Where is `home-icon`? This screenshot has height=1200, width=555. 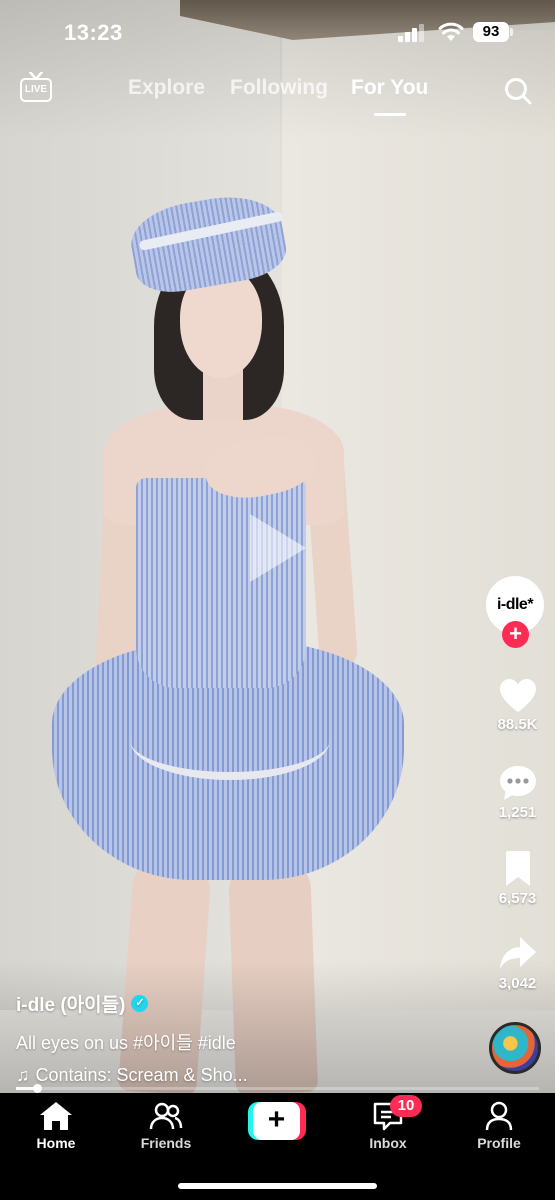 home-icon is located at coordinates (56, 1116).